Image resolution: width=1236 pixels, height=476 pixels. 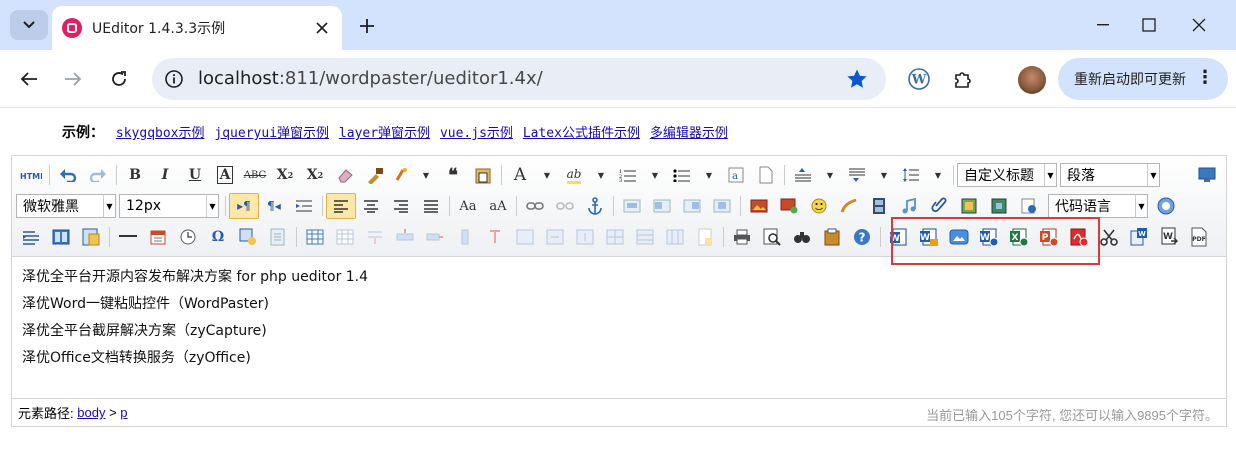 I want to click on source-html-icon: HTML, so click(x=31, y=175).